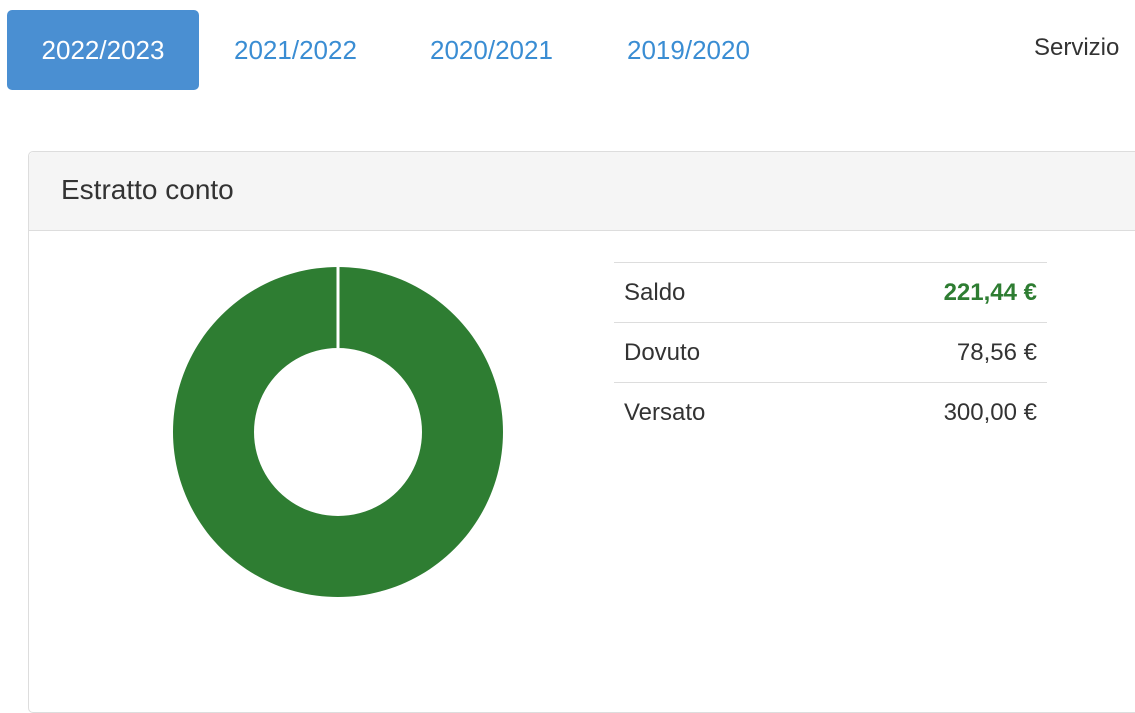 Image resolution: width=1135 pixels, height=713 pixels. Describe the element at coordinates (582, 191) in the screenshot. I see `panel-heading: Estratto conto` at that location.